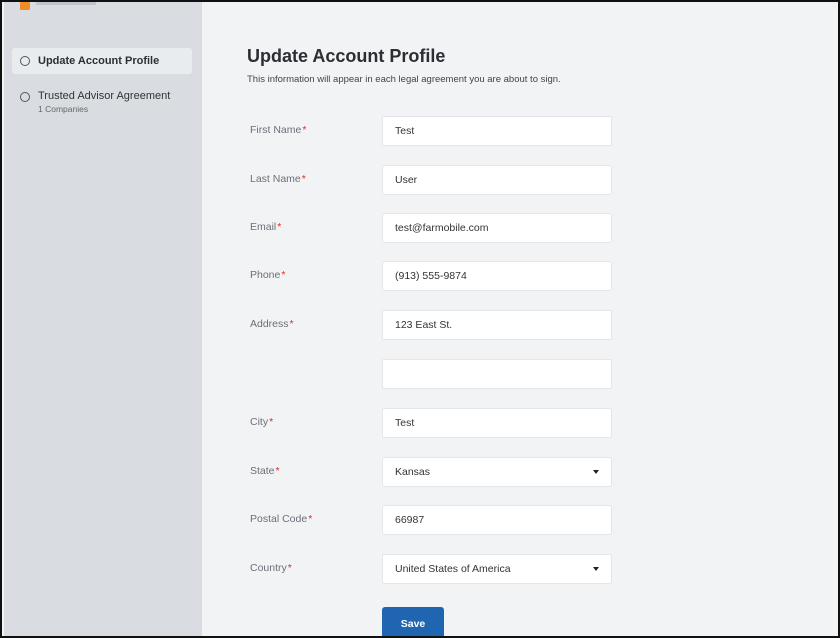 The image size is (840, 638). Describe the element at coordinates (66, 3) in the screenshot. I see `logo-wordmark` at that location.